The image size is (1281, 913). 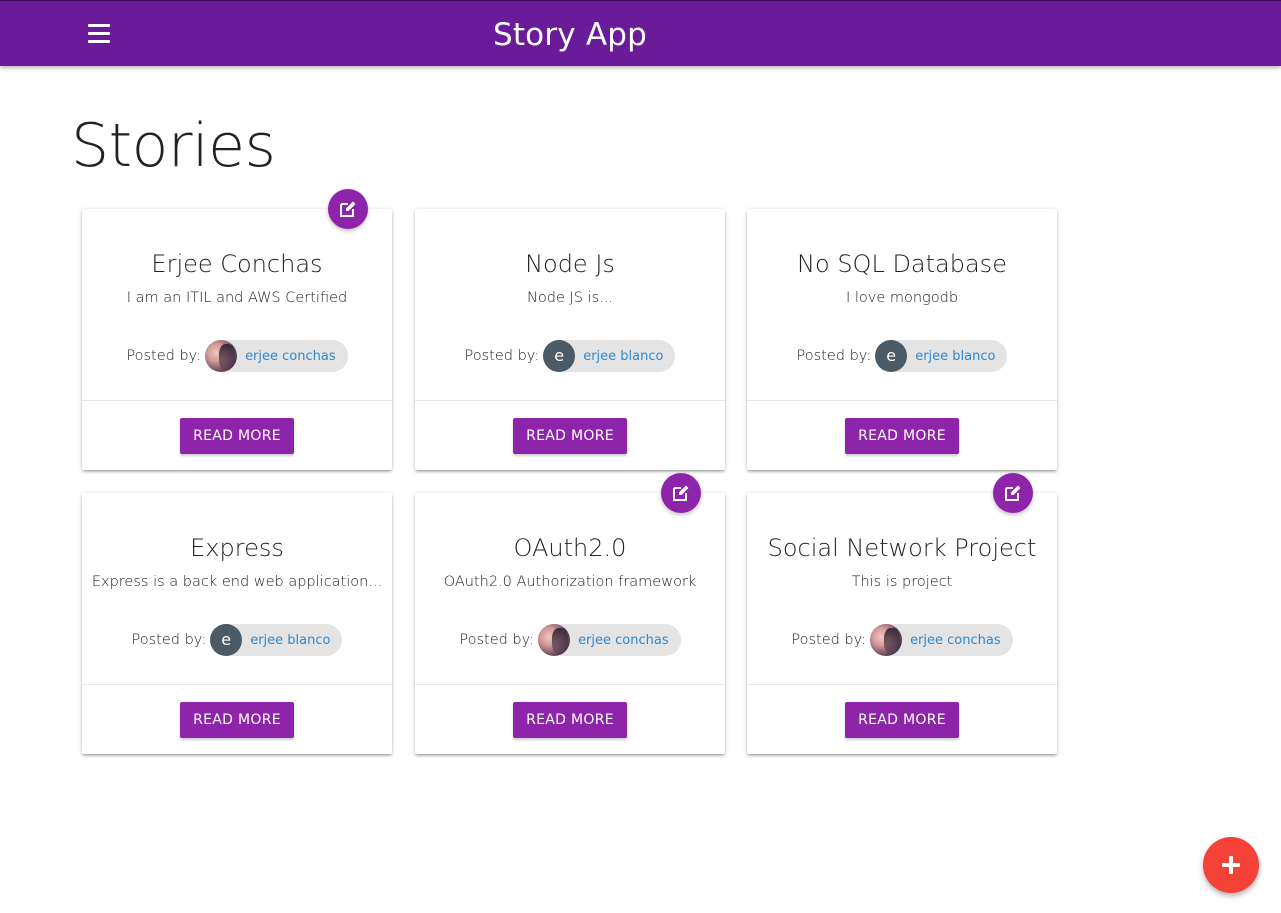 What do you see at coordinates (570, 548) in the screenshot?
I see `story-title: OAuth2.0` at bounding box center [570, 548].